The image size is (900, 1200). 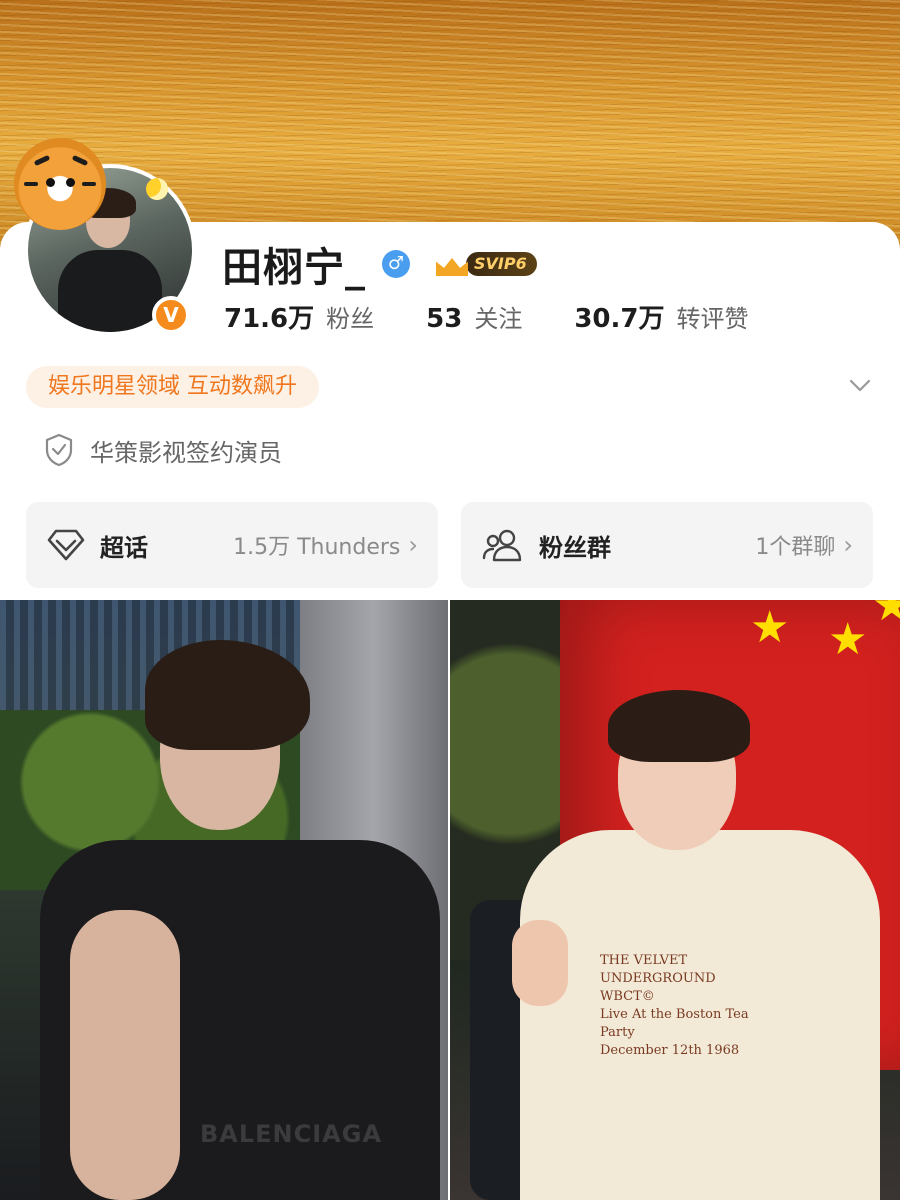 What do you see at coordinates (452, 264) in the screenshot?
I see `crown-icon` at bounding box center [452, 264].